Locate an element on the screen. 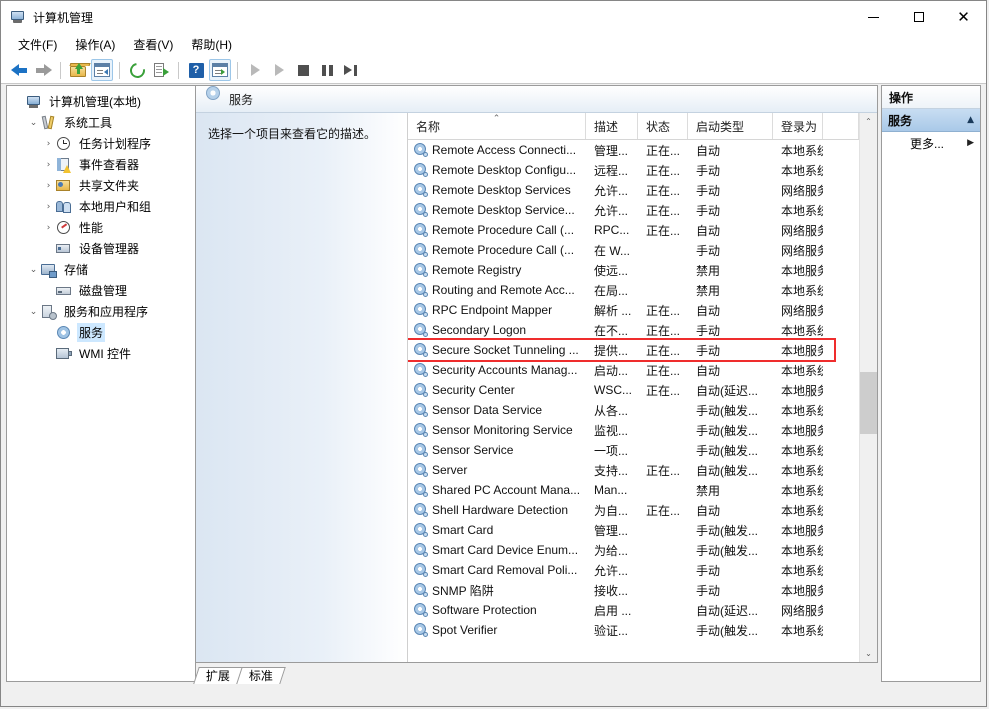 The width and height of the screenshot is (989, 709). table-row: Remote Desktop Services 允许... 正在... 手动 网络服务 is located at coordinates (633, 190).